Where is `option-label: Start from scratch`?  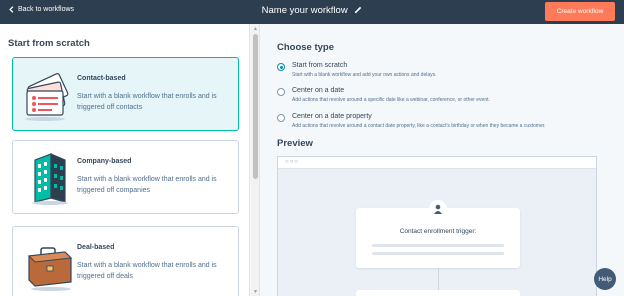
option-label: Start from scratch is located at coordinates (320, 65).